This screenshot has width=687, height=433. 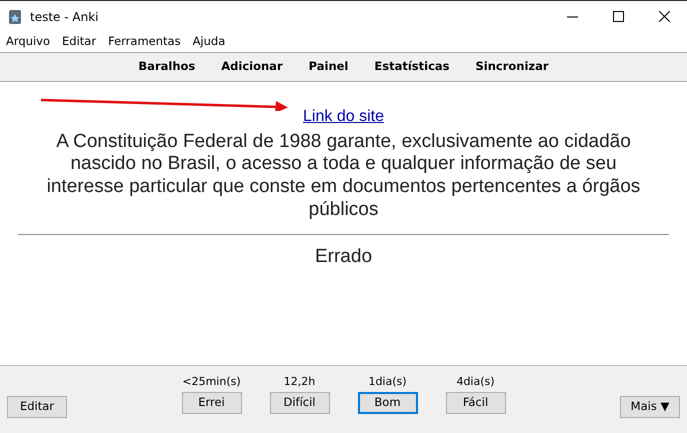 I want to click on interval-label: 12,2h, so click(x=300, y=382).